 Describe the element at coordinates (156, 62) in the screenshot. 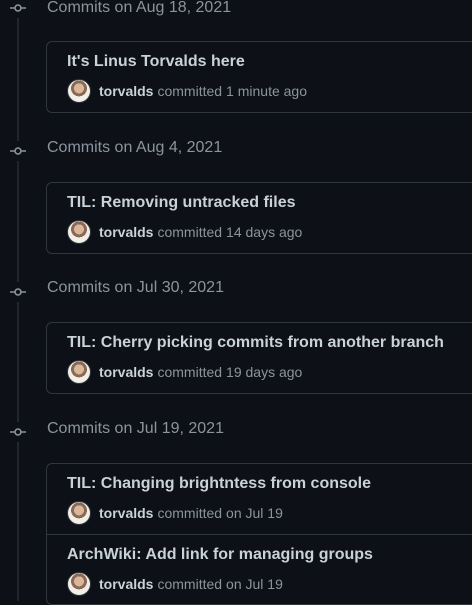

I see `commit-title-link: It's Linus Torvalds here` at that location.